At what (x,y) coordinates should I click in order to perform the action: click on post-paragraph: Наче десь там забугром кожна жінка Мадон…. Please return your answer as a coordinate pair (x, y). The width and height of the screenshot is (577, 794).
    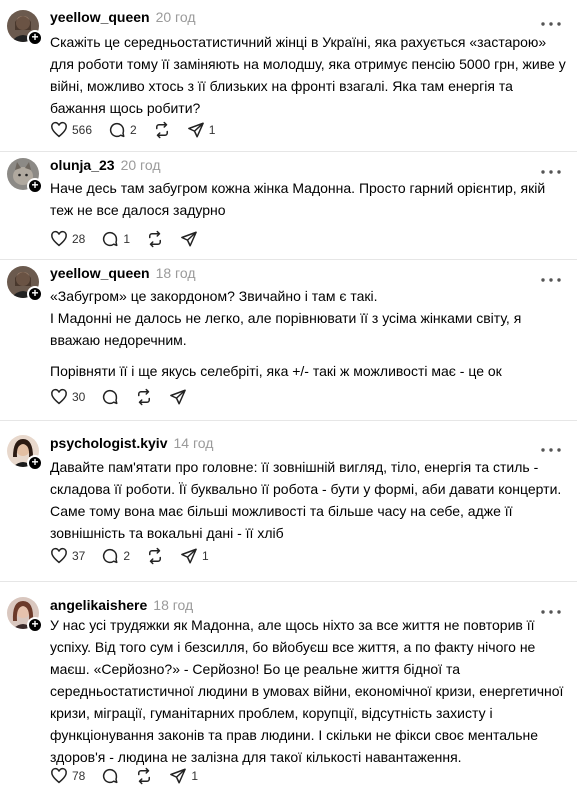
    Looking at the image, I should click on (298, 199).